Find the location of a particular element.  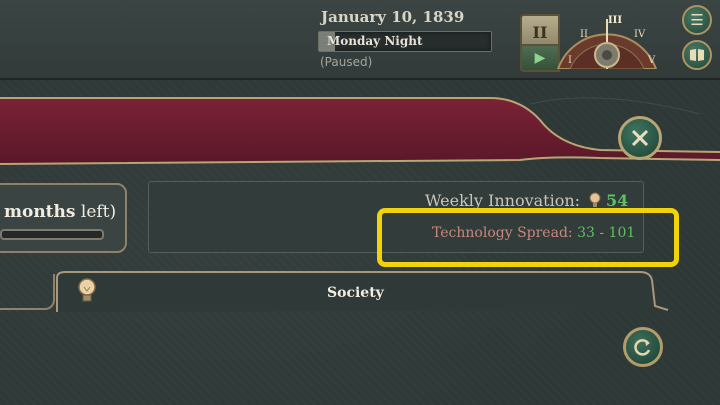

menu-button: ☰ is located at coordinates (697, 20).